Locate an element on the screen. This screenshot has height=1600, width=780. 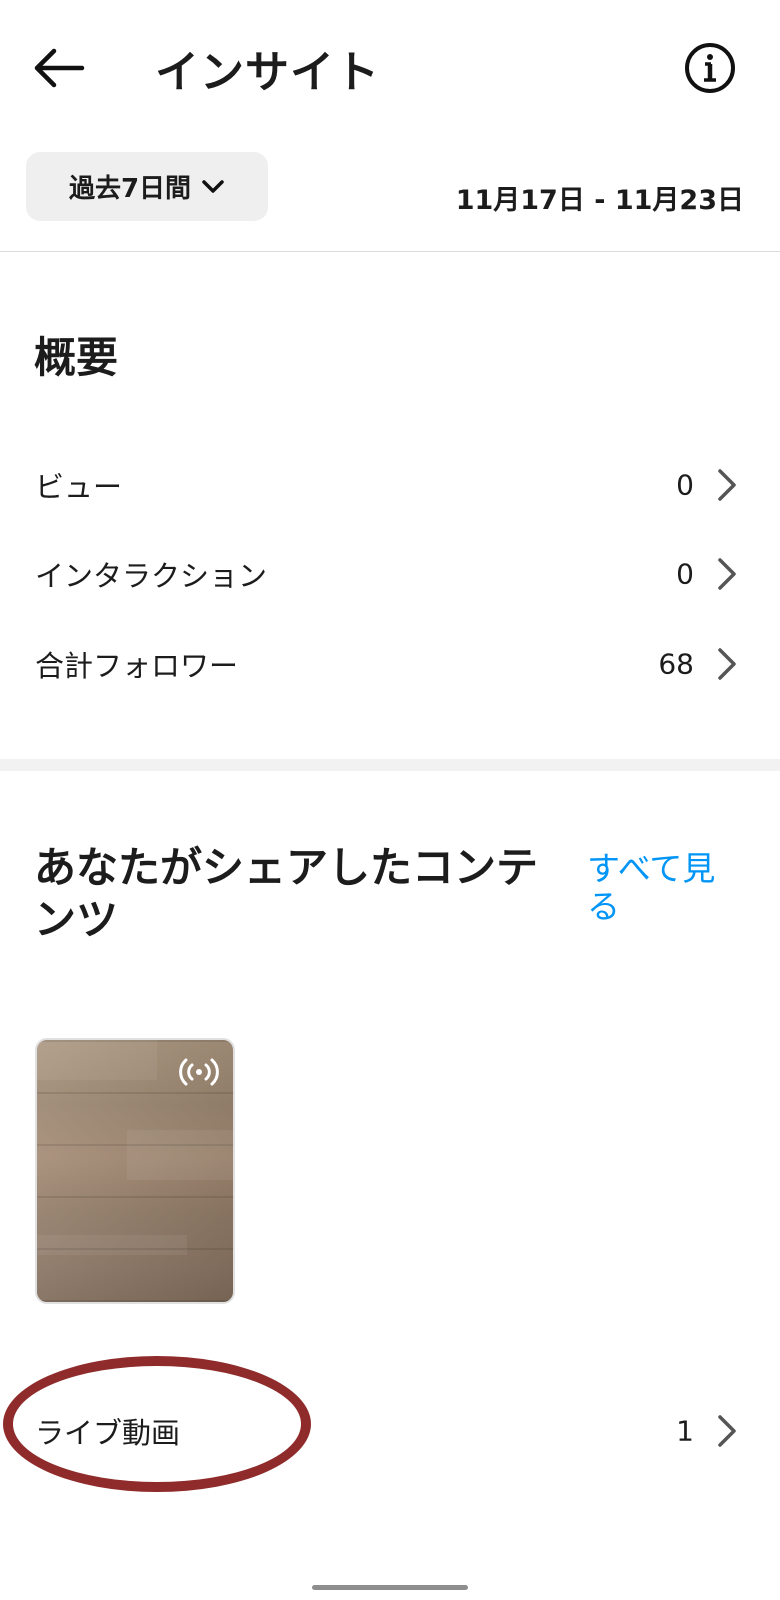
period-label: 過去7日間 is located at coordinates (130, 189).